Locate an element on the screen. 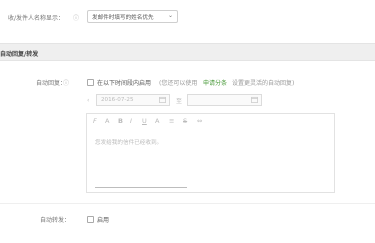 The height and width of the screenshot is (243, 375). auto-forward-label: 自动转发： is located at coordinates (55, 220).